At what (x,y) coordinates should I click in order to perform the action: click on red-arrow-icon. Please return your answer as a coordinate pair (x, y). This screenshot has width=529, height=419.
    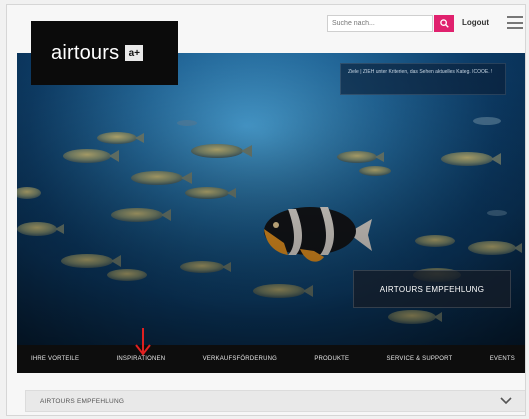
    Looking at the image, I should click on (143, 342).